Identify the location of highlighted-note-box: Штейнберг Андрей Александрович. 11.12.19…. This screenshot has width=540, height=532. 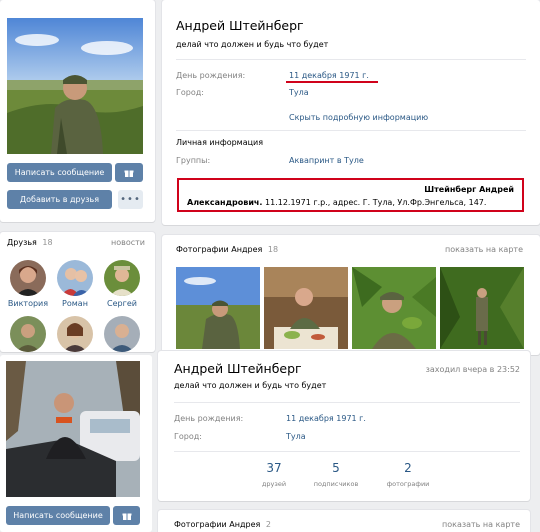
(350, 195).